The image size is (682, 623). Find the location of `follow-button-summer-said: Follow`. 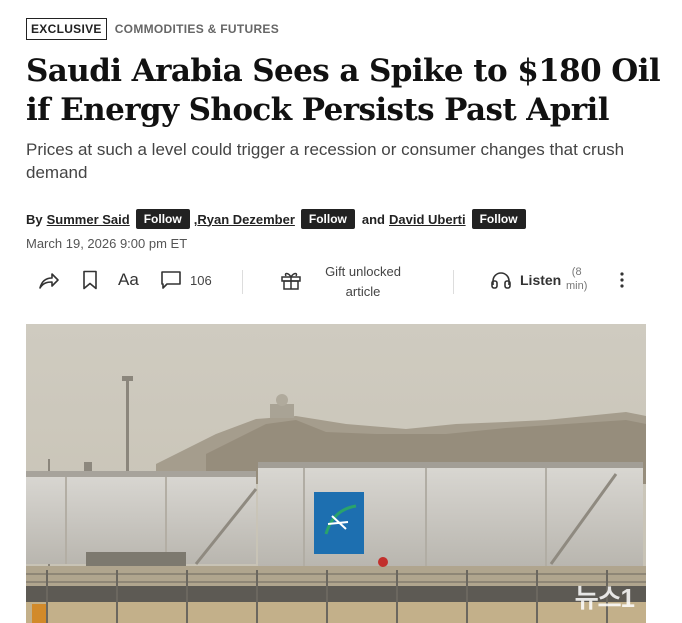

follow-button-summer-said: Follow is located at coordinates (162, 219).